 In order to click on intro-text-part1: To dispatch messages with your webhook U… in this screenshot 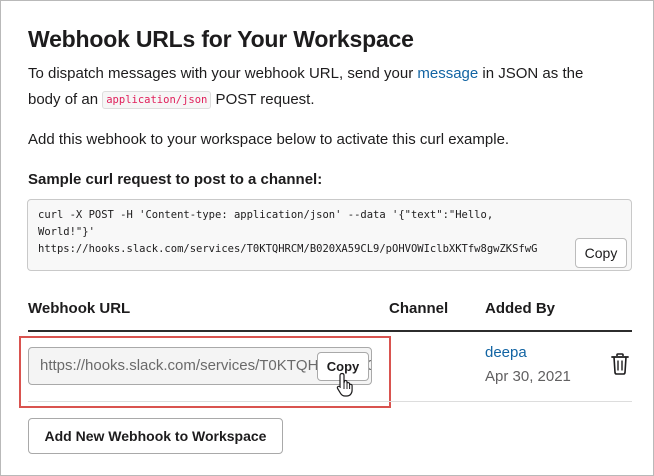, I will do `click(223, 73)`.